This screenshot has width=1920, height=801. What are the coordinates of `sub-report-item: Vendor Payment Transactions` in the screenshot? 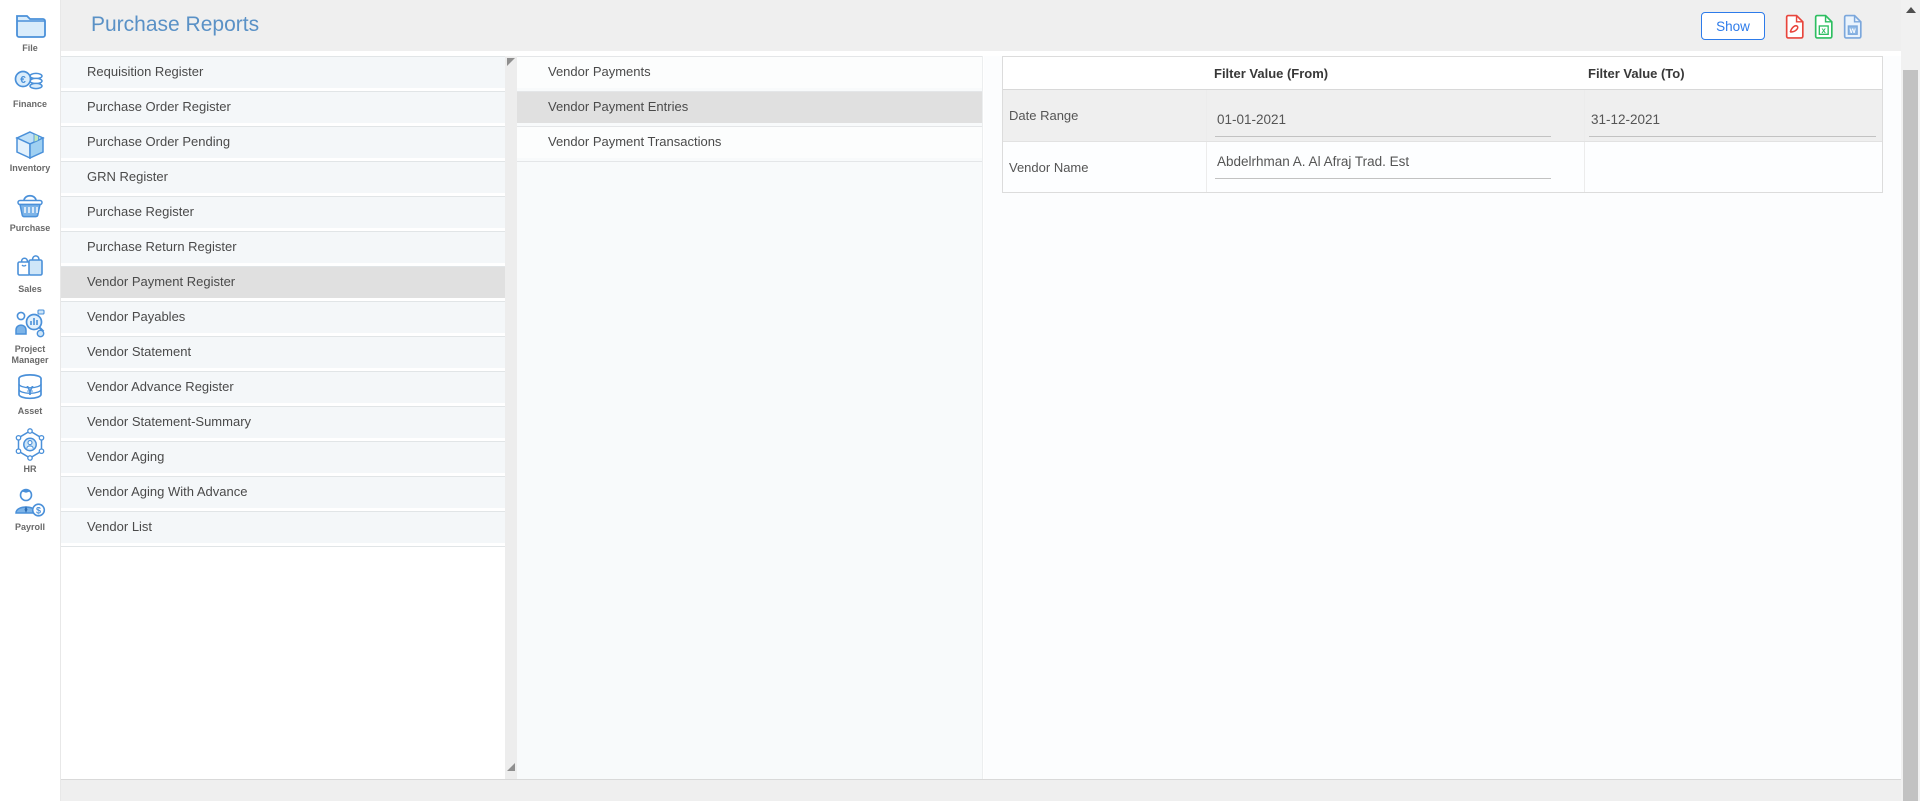 It's located at (749, 143).